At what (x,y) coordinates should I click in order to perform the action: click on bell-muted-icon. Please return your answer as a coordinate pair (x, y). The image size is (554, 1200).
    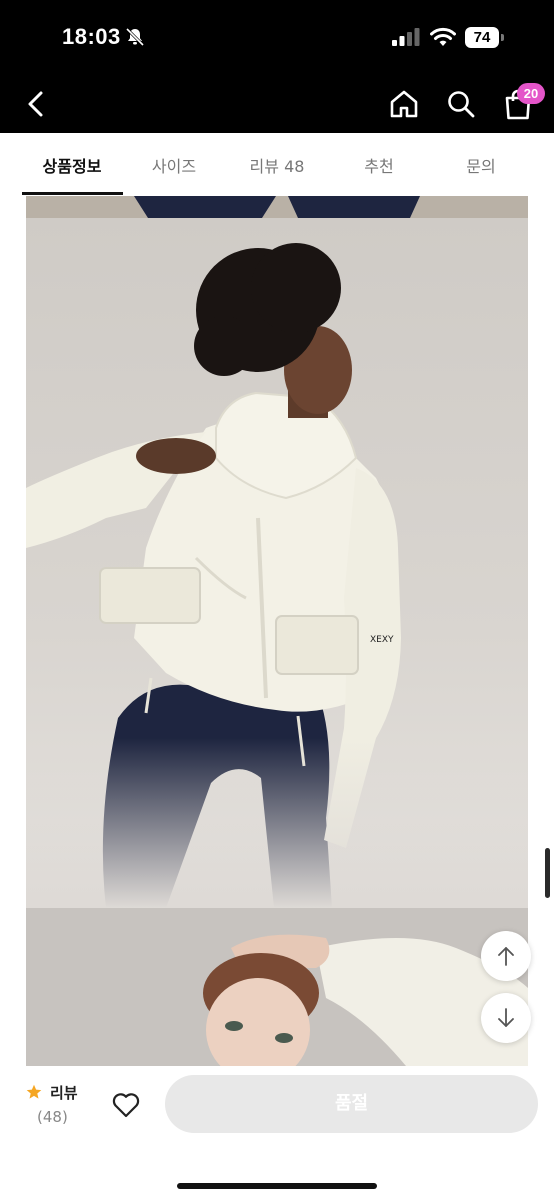
    Looking at the image, I should click on (135, 37).